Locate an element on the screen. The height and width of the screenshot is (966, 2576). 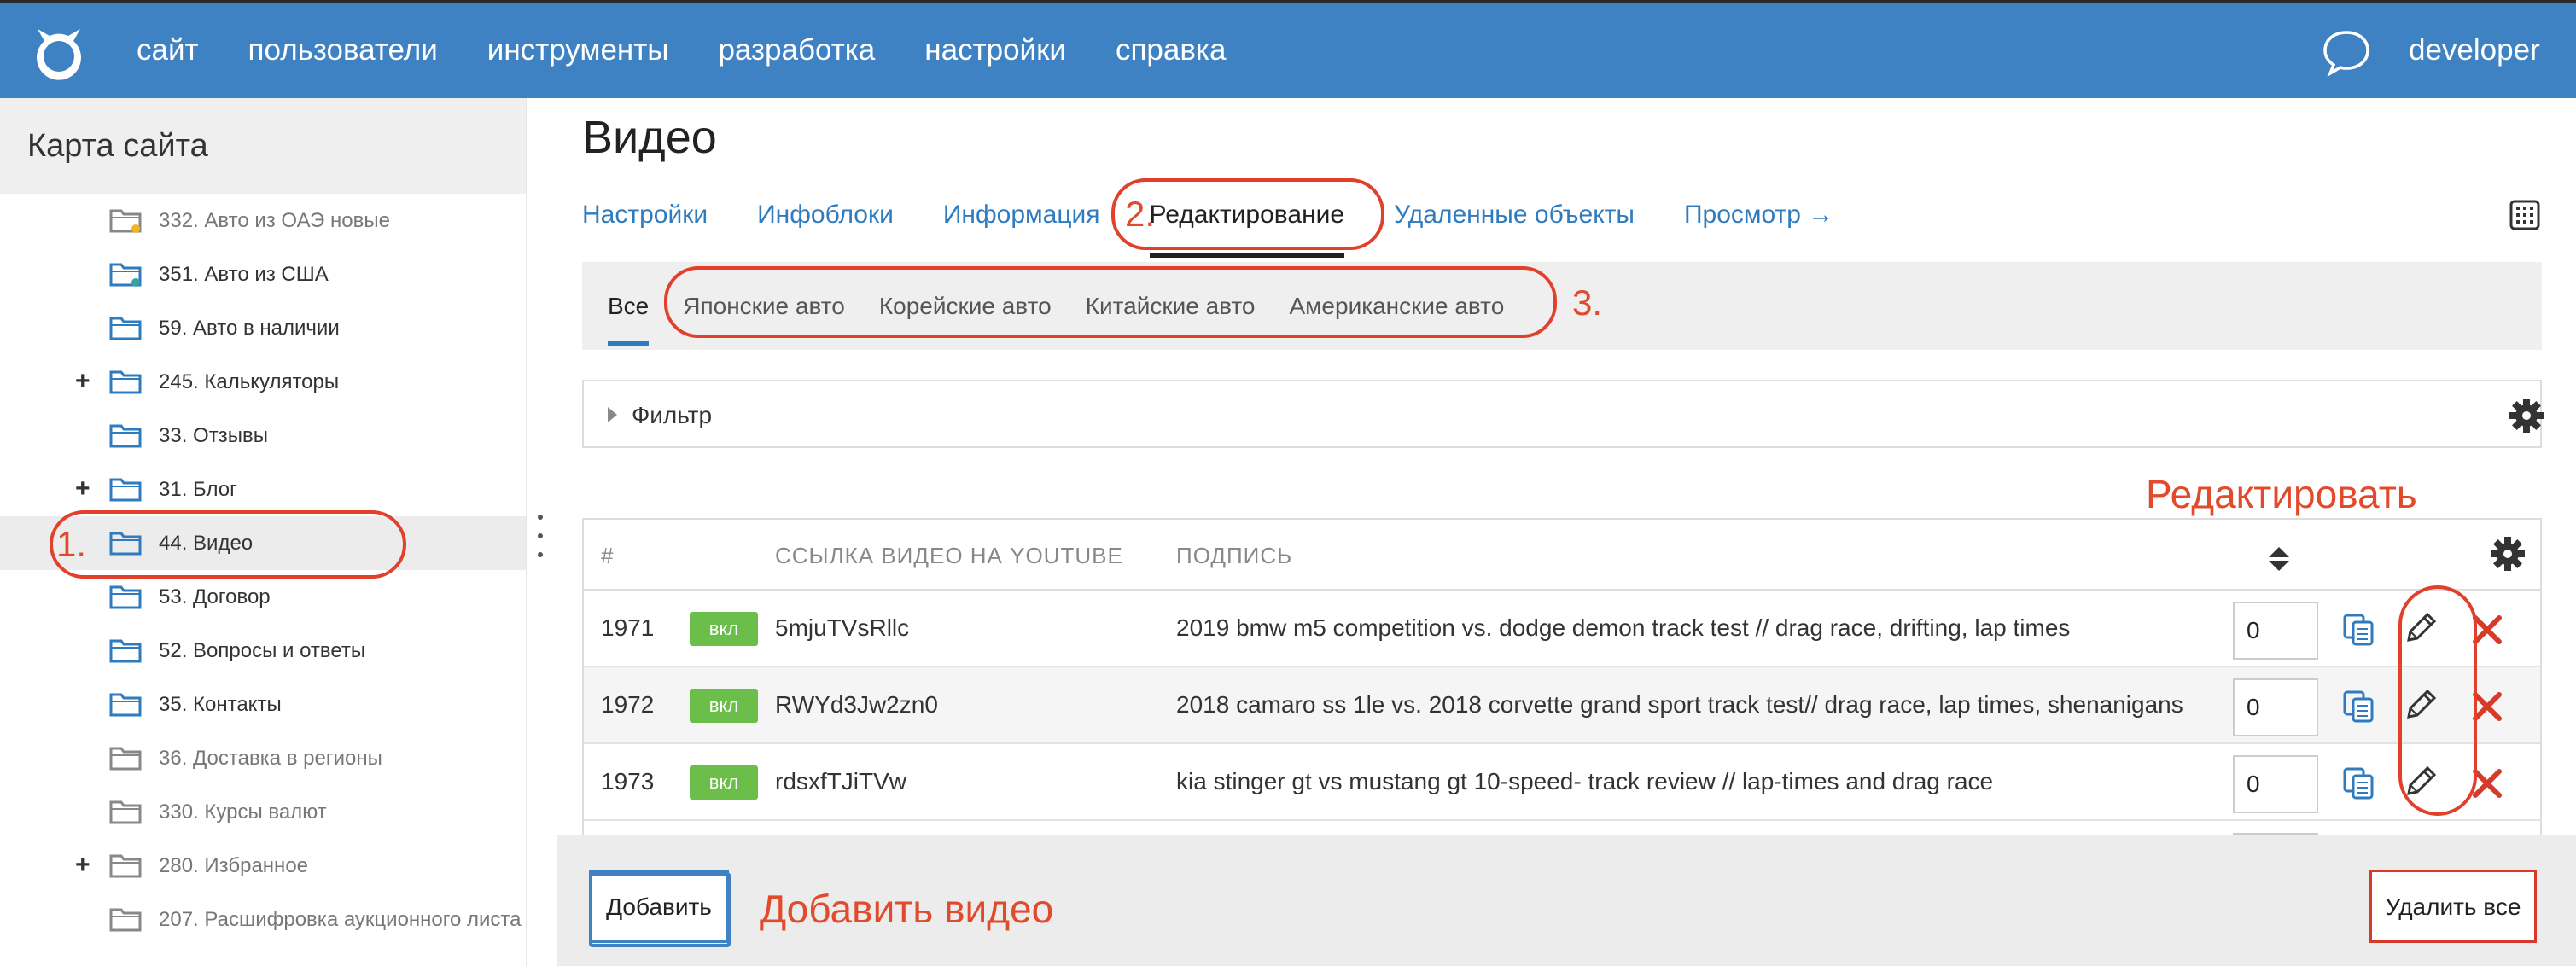
annotation-oval-subtabs is located at coordinates (1110, 302).